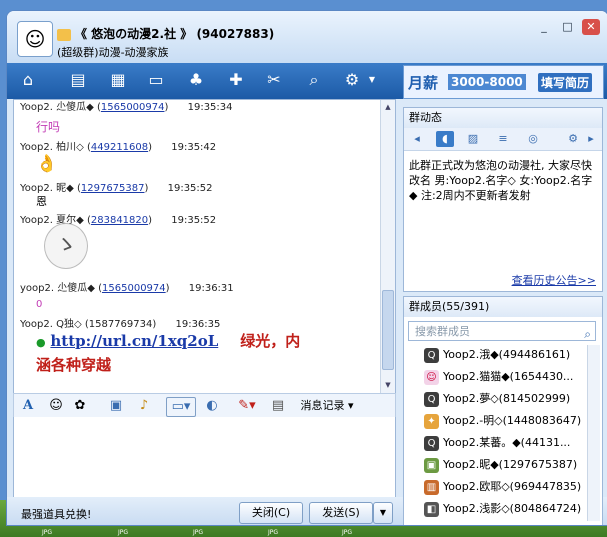 The image size is (607, 537). What do you see at coordinates (196, 80) in the screenshot?
I see `app-icon: ♣` at bounding box center [196, 80].